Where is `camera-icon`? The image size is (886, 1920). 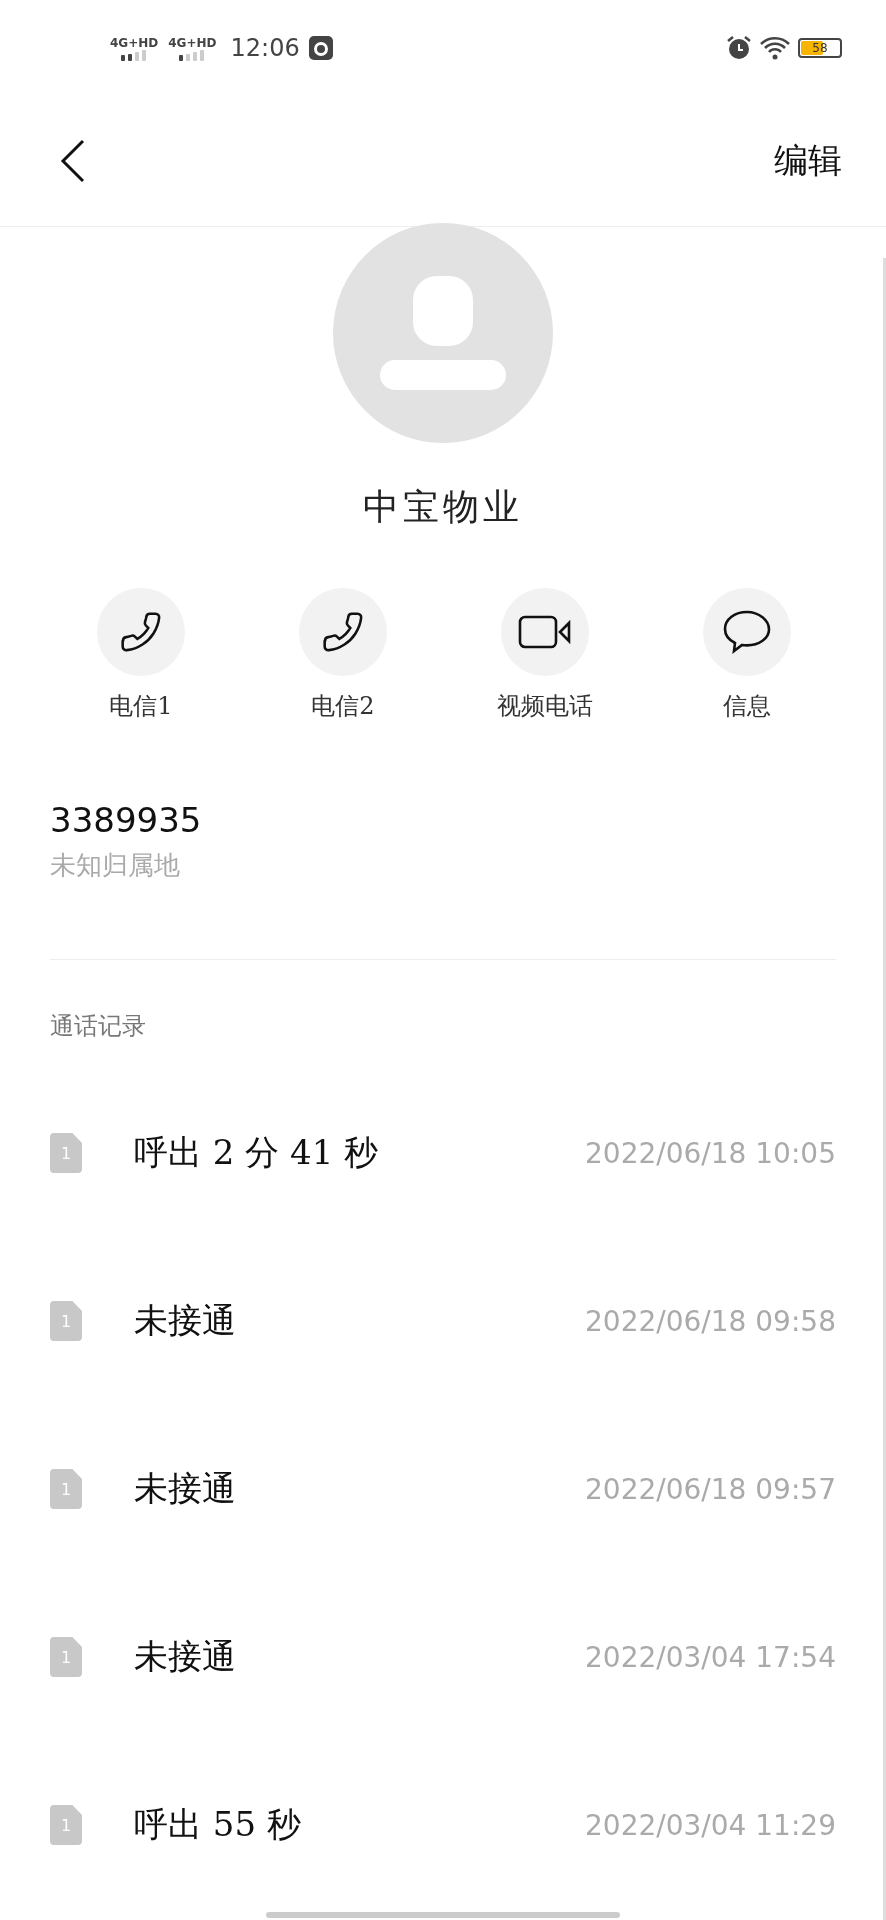 camera-icon is located at coordinates (320, 48).